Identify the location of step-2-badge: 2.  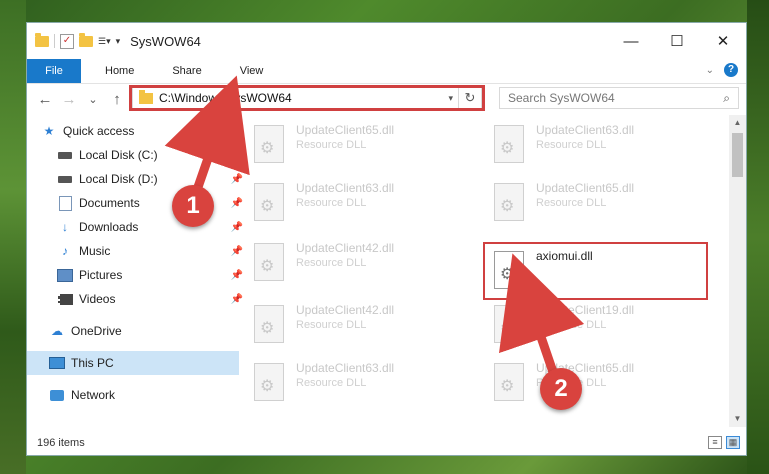
(561, 389).